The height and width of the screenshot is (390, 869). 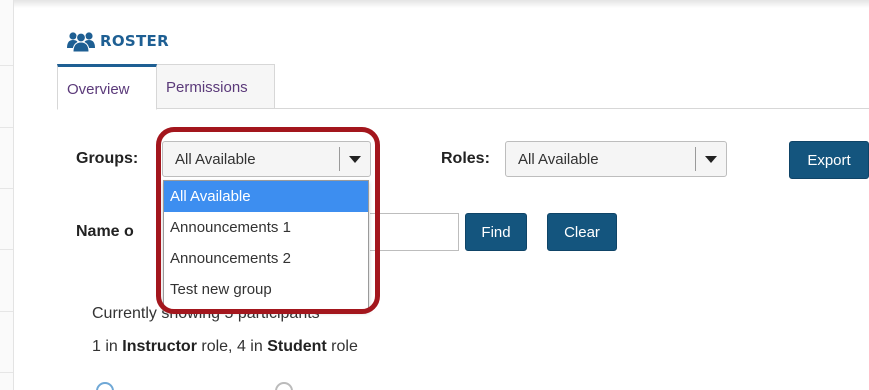 I want to click on tab-permissions: Permissions, so click(x=216, y=86).